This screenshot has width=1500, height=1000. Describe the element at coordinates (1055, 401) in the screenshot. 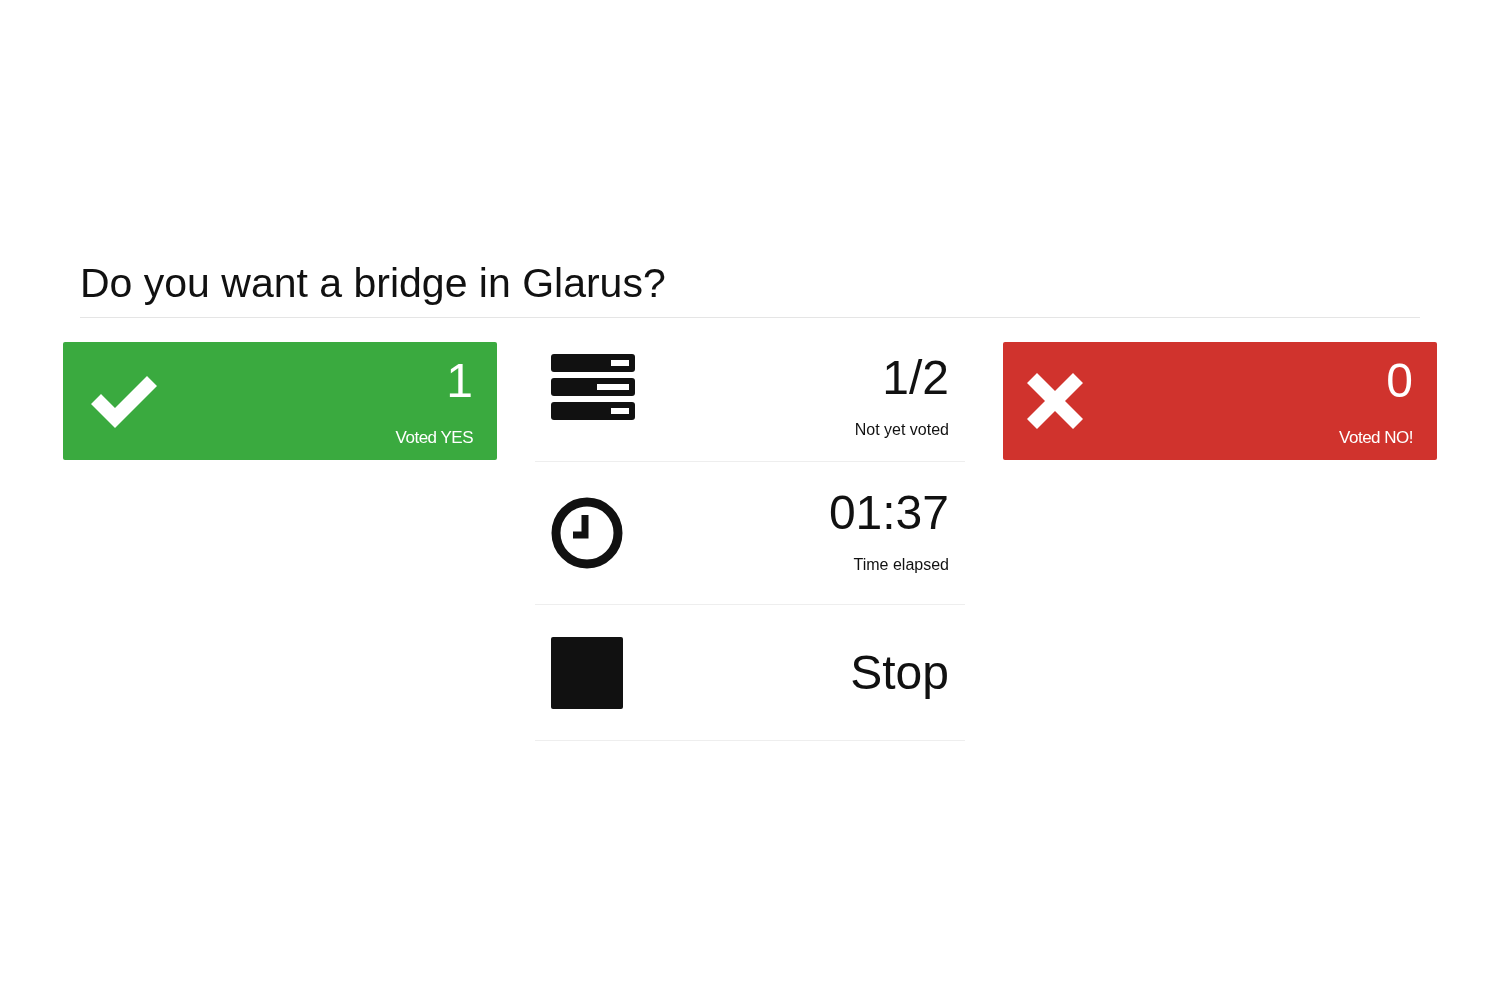

I see `close-icon` at that location.